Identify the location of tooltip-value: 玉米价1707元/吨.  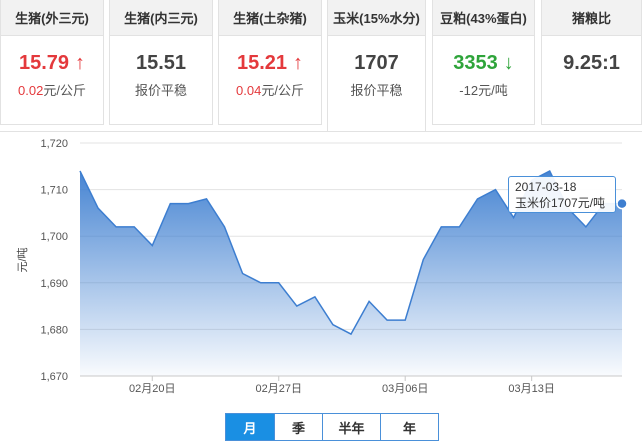
(560, 203).